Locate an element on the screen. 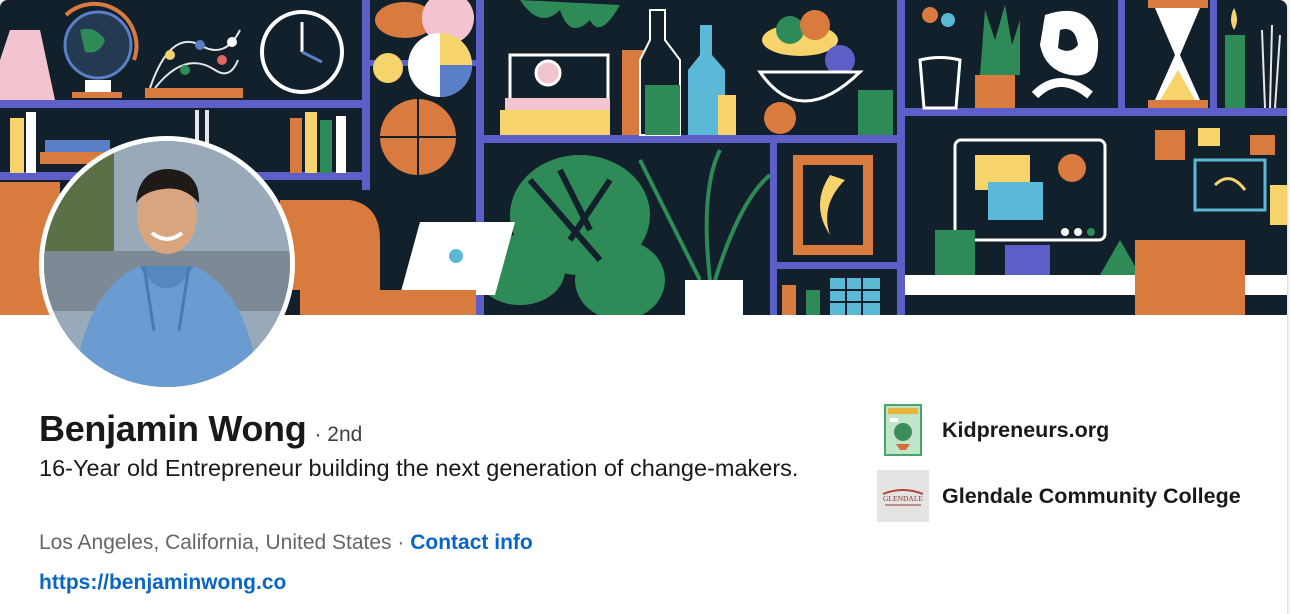 This screenshot has width=1290, height=614. profile-photo is located at coordinates (167, 264).